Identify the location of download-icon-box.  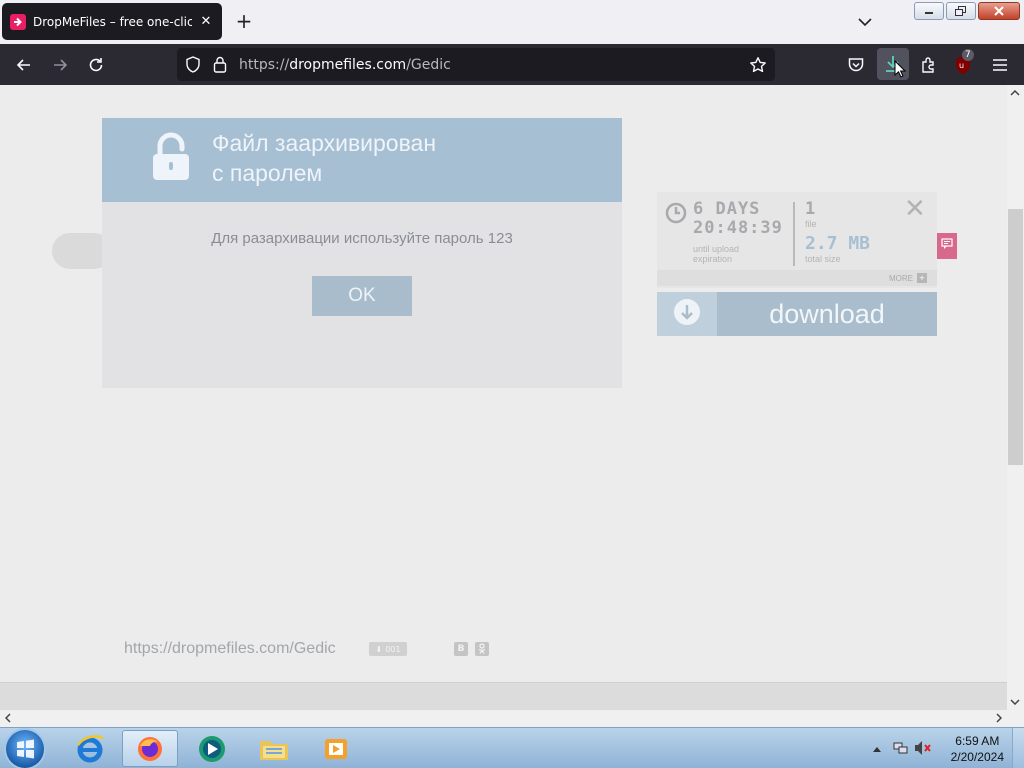
(687, 314).